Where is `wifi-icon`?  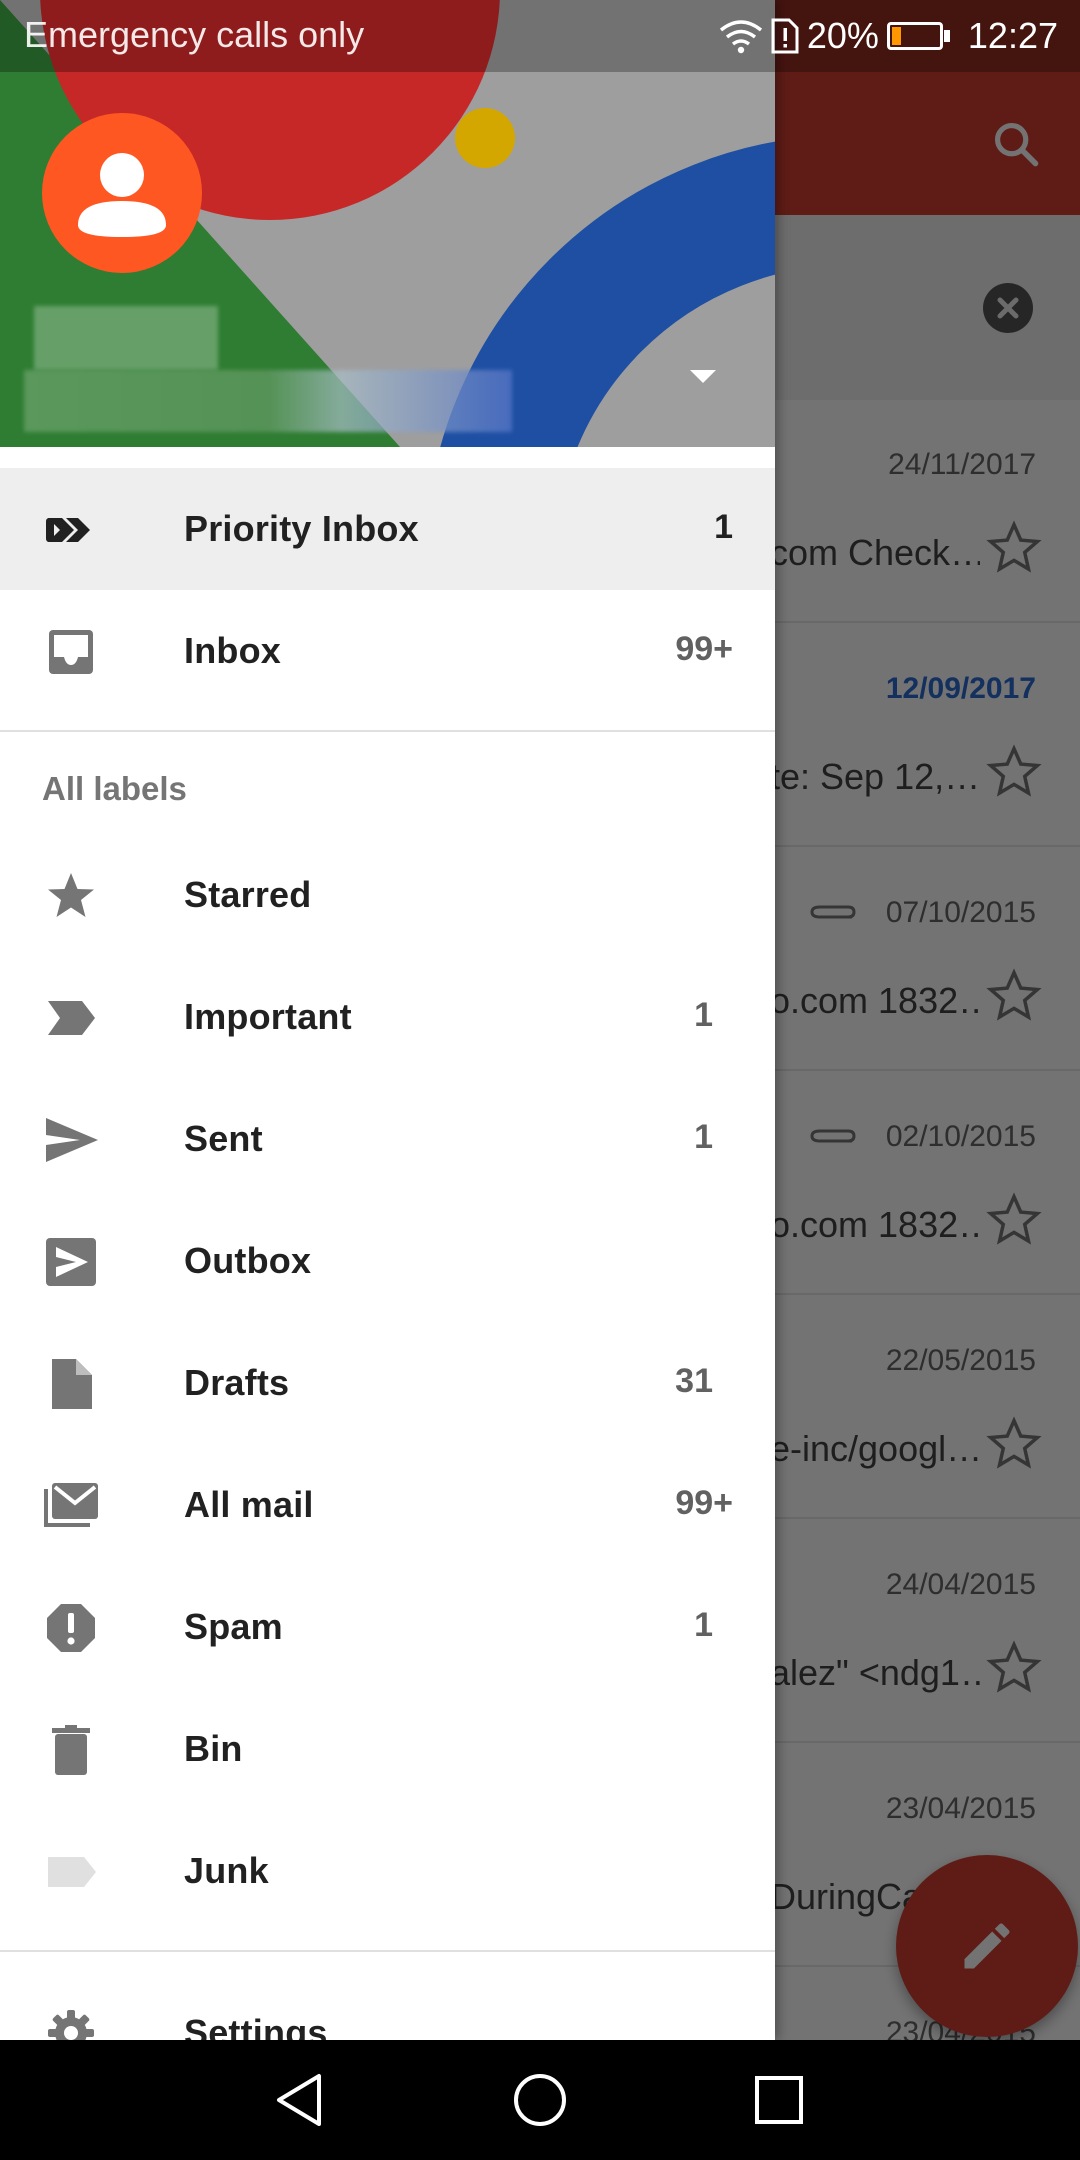
wifi-icon is located at coordinates (740, 37).